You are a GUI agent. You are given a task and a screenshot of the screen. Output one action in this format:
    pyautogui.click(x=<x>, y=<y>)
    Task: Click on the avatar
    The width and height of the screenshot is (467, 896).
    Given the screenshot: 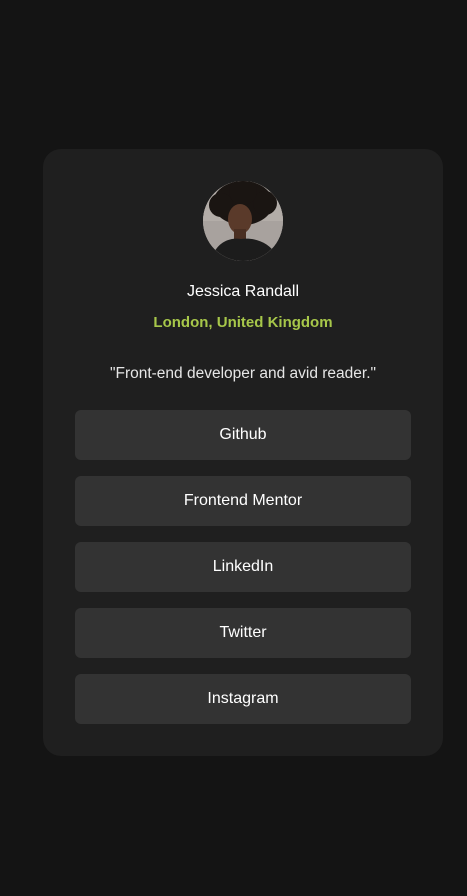 What is the action you would take?
    pyautogui.click(x=243, y=221)
    